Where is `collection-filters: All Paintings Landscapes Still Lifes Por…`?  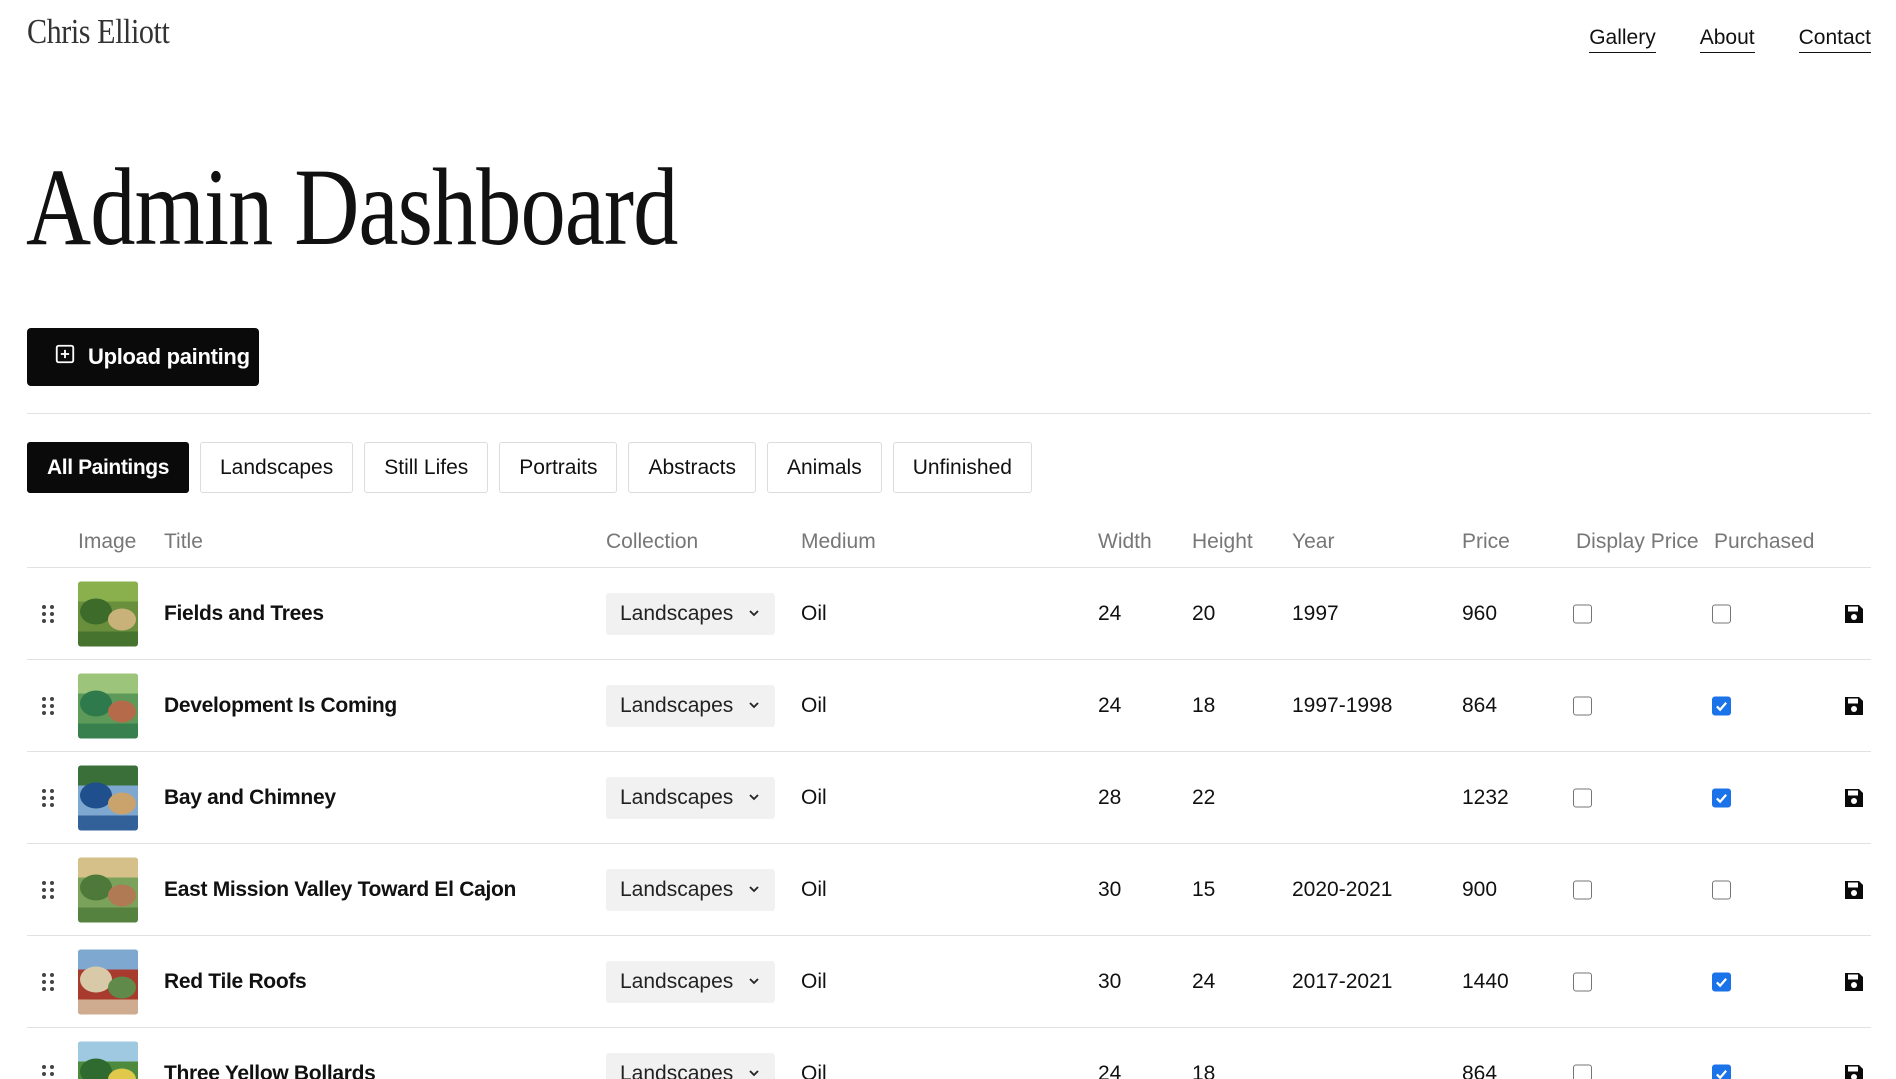 collection-filters: All Paintings Landscapes Still Lifes Por… is located at coordinates (529, 467).